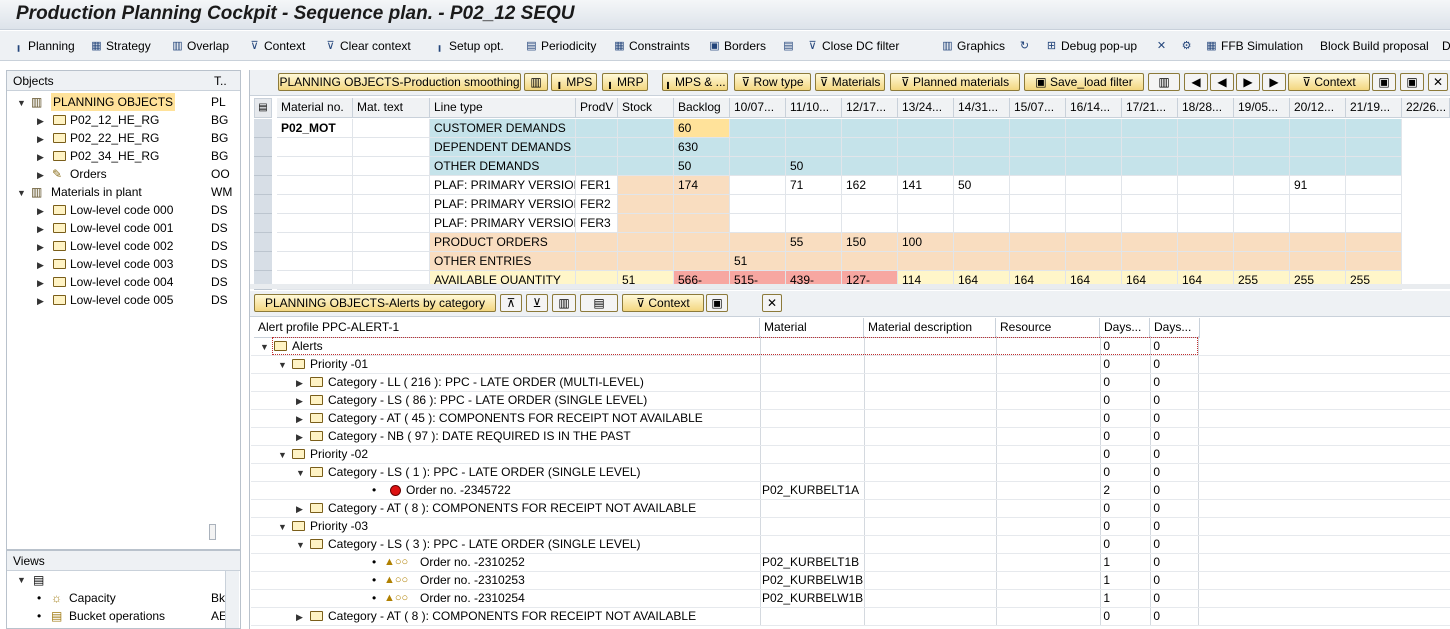 This screenshot has width=1450, height=629. I want to click on bucket-cell: 60, so click(702, 128).